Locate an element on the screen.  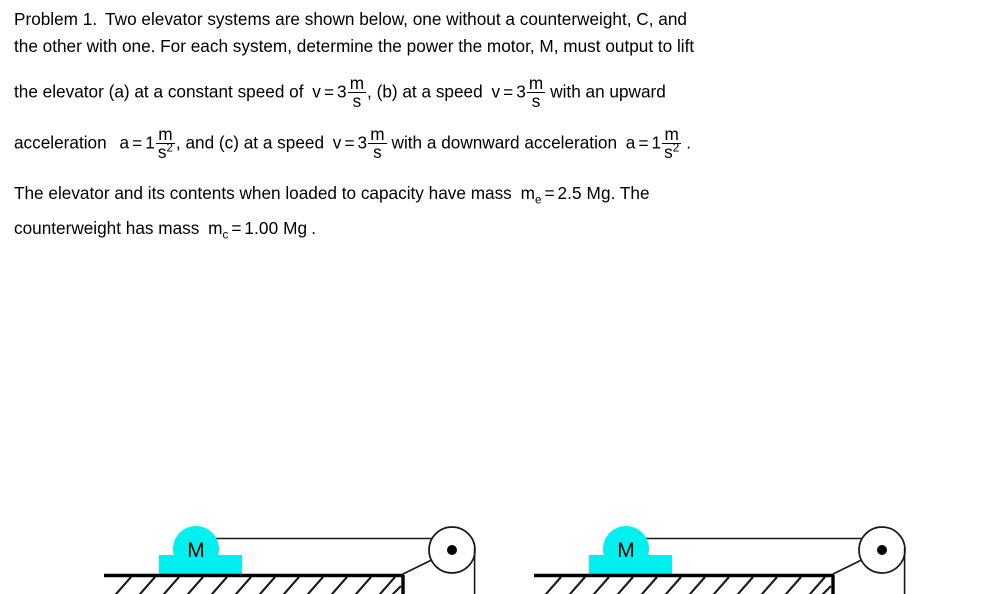
line4-fraction-2-m-per-s: ms is located at coordinates (377, 143).